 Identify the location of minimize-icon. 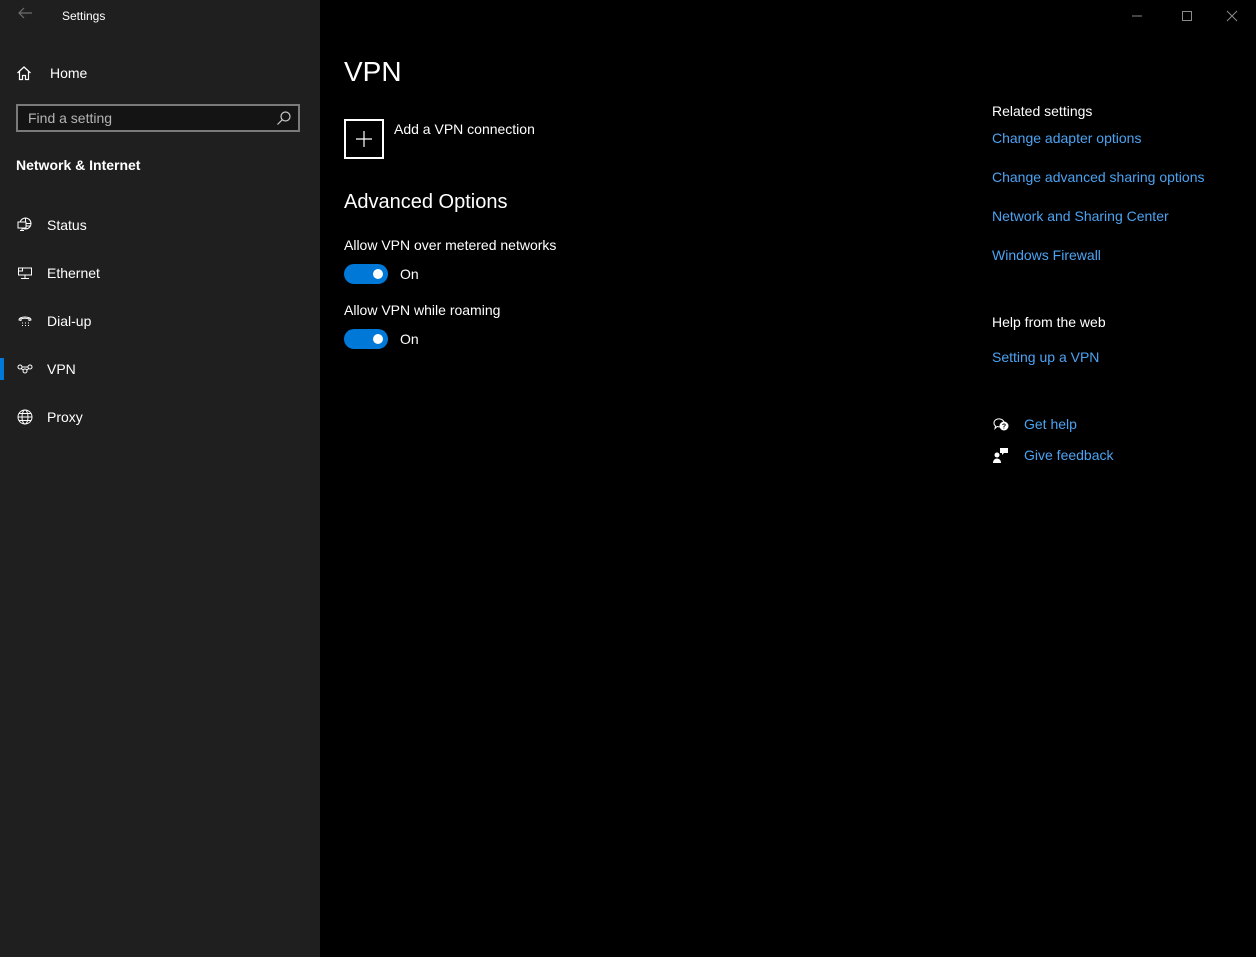
(1137, 16).